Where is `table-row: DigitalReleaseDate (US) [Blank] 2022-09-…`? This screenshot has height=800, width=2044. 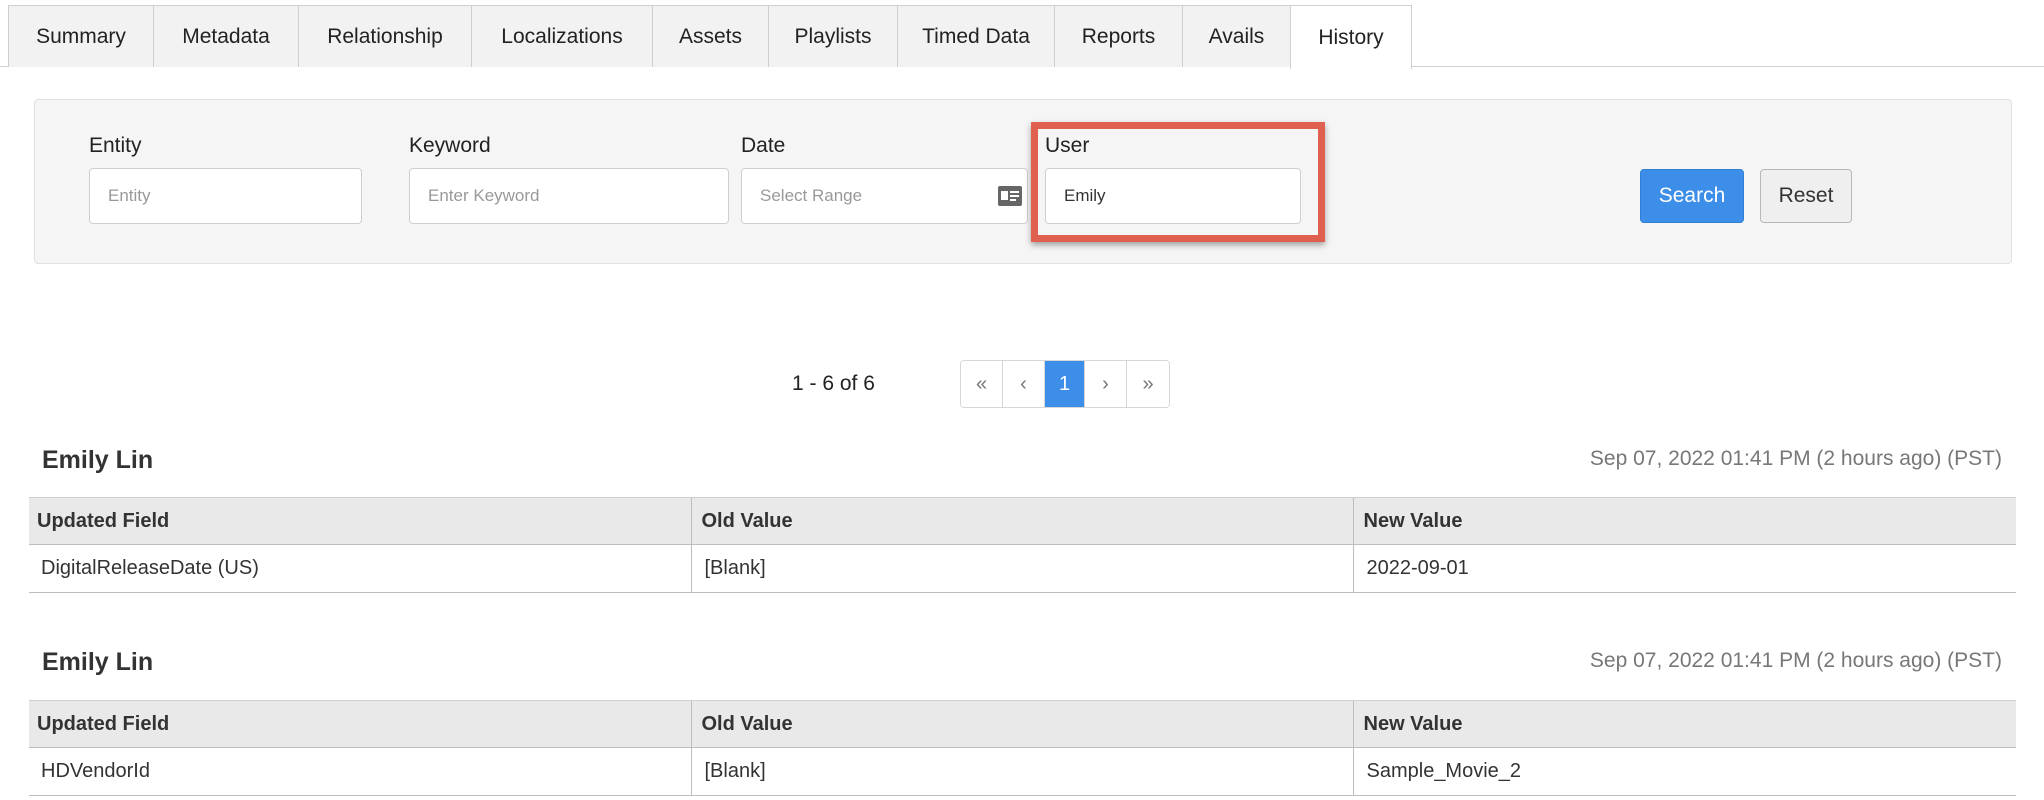
table-row: DigitalReleaseDate (US) [Blank] 2022-09-… is located at coordinates (1022, 568).